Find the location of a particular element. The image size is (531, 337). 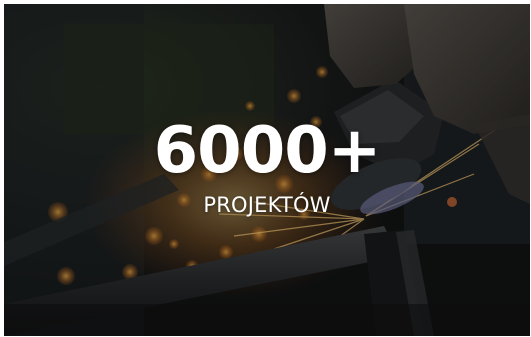

stat-value: 6000+ is located at coordinates (267, 151).